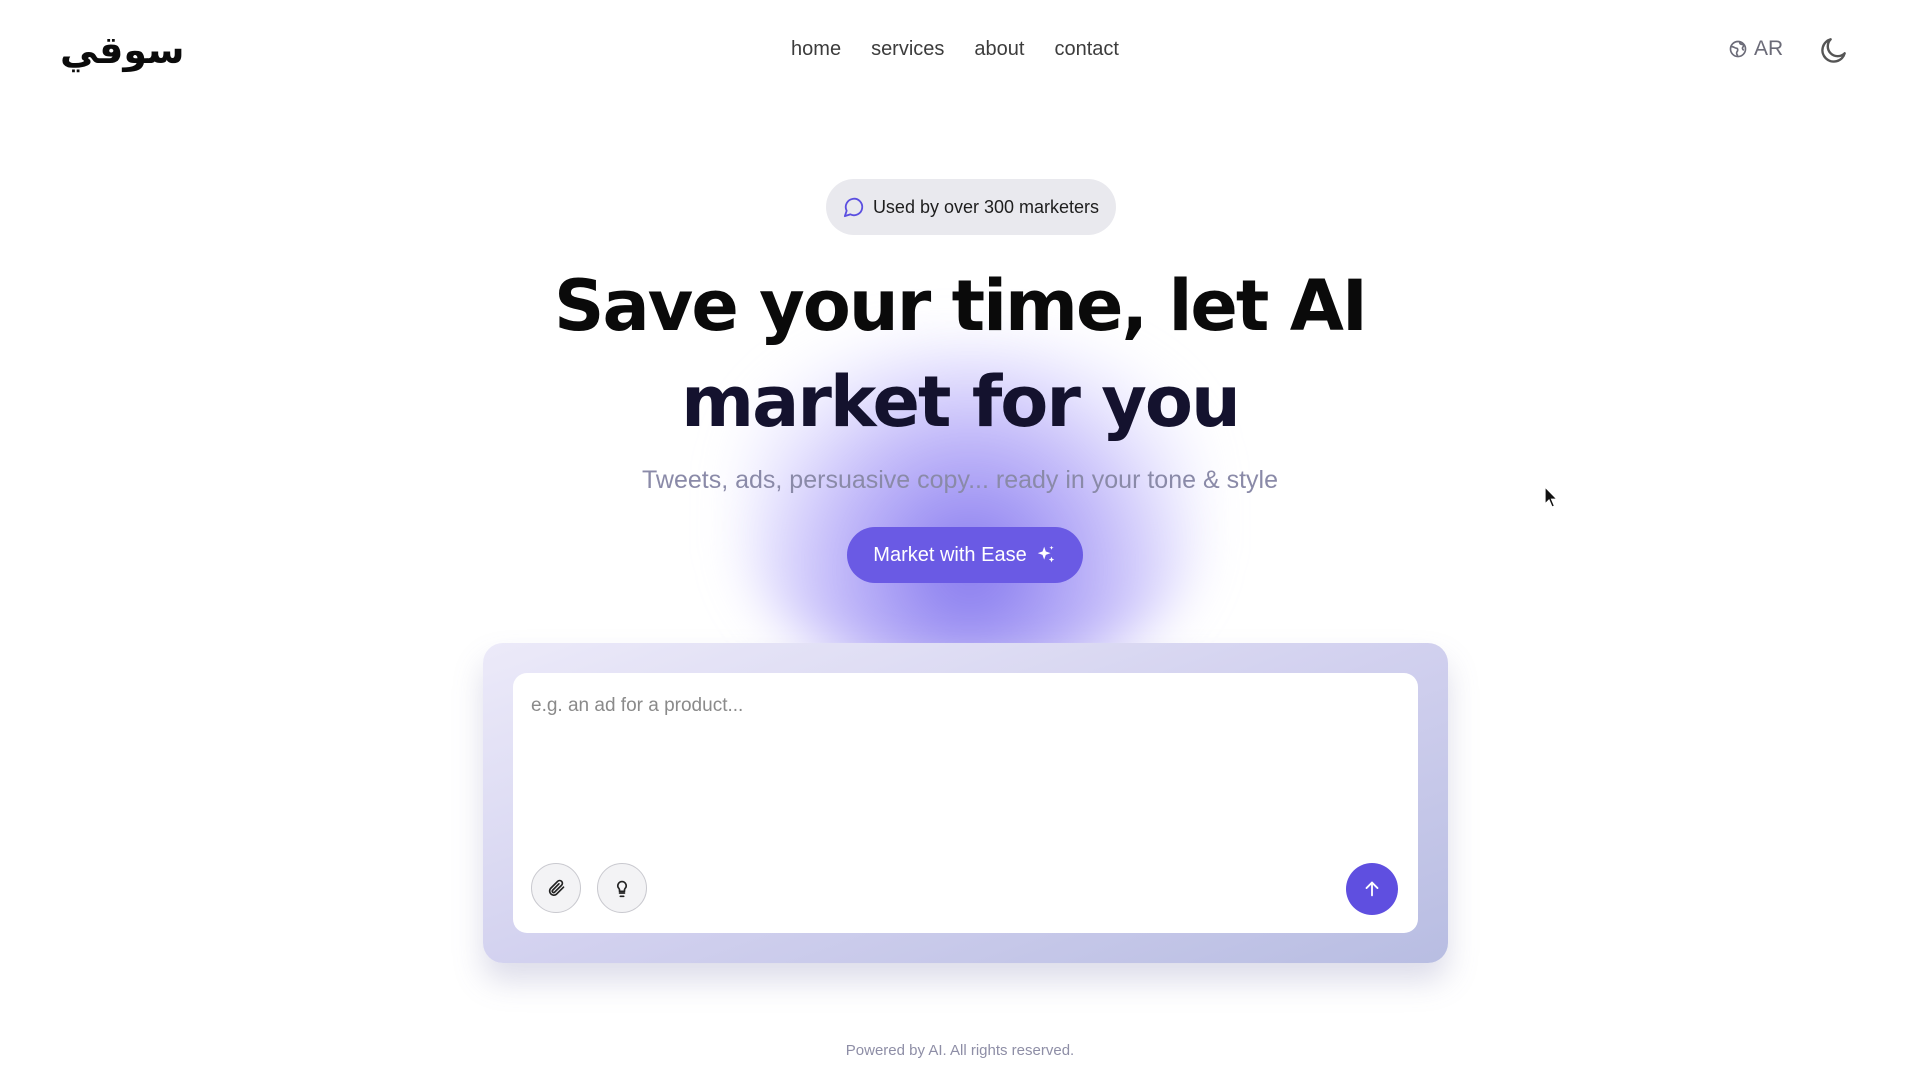 This screenshot has height=1080, width=1920. I want to click on header: سوقي home services about contact AR, so click(960, 50).